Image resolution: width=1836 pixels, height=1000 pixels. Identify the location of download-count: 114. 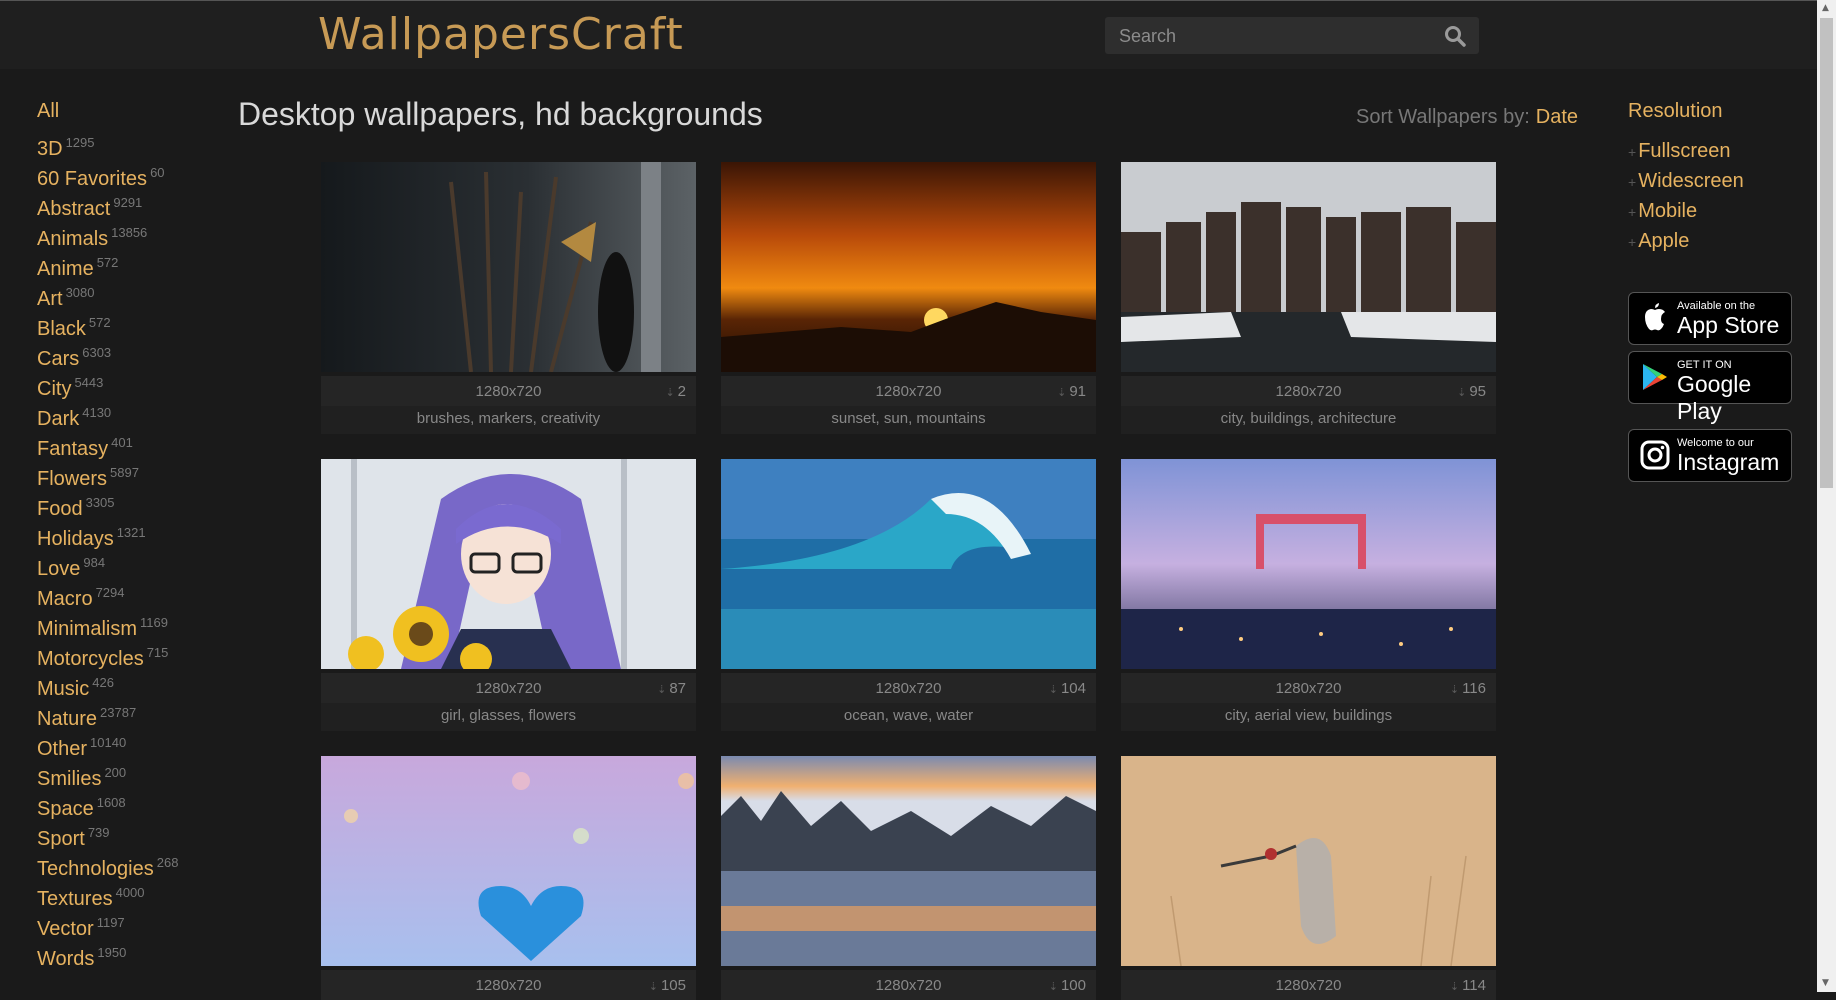
(1474, 985).